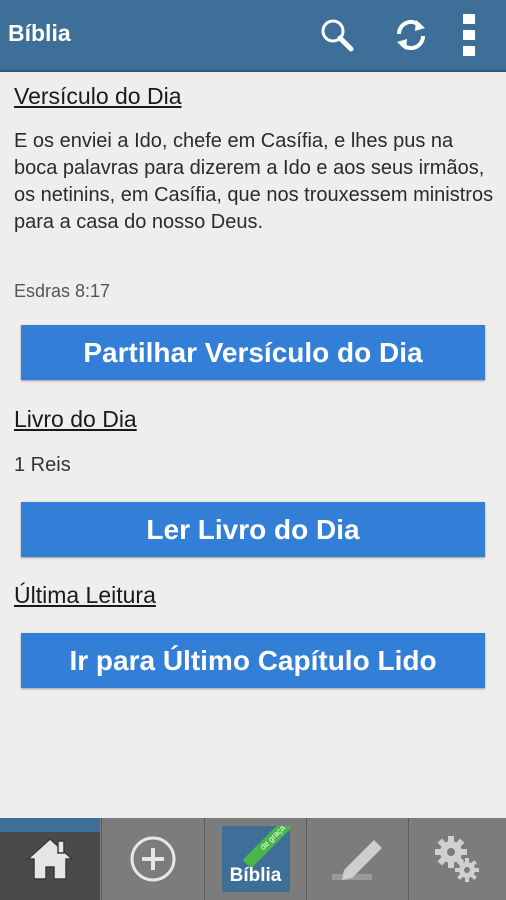 Image resolution: width=506 pixels, height=900 pixels. I want to click on nav-notes, so click(357, 859).